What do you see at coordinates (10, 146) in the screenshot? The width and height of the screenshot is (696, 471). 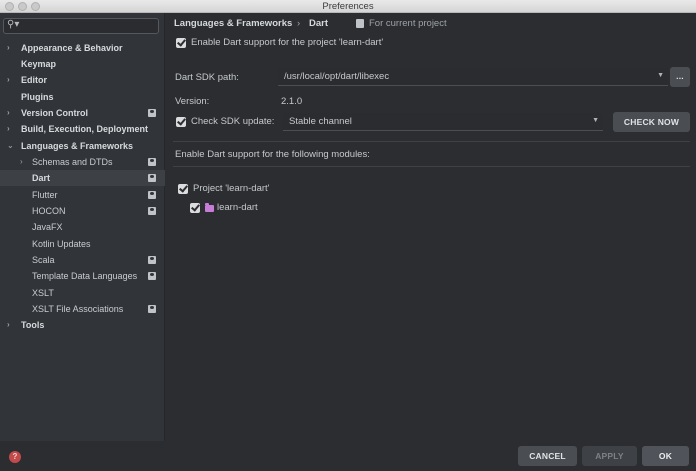 I see `chevron-down-icon: ⌄` at bounding box center [10, 146].